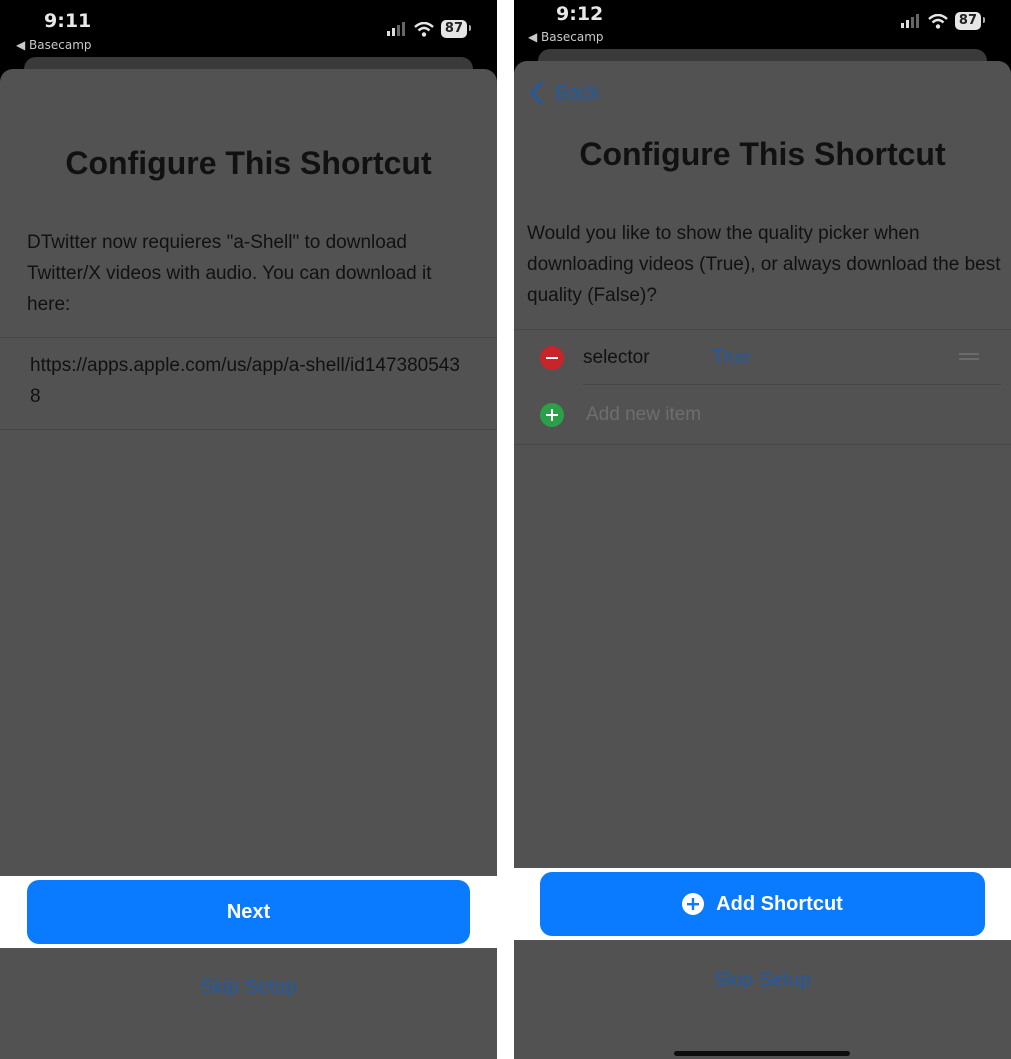 The height and width of the screenshot is (1059, 1011). Describe the element at coordinates (644, 414) in the screenshot. I see `add-item-placeholder: Add new item` at that location.